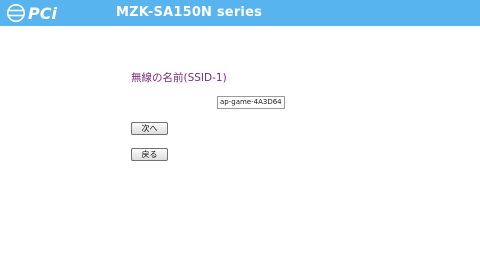  What do you see at coordinates (42, 13) in the screenshot?
I see `logo-text: PCi` at bounding box center [42, 13].